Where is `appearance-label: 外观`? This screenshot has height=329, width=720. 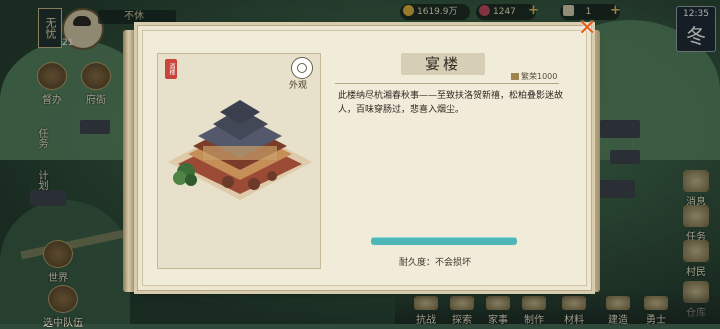
appearance-label: 外观 is located at coordinates (298, 84).